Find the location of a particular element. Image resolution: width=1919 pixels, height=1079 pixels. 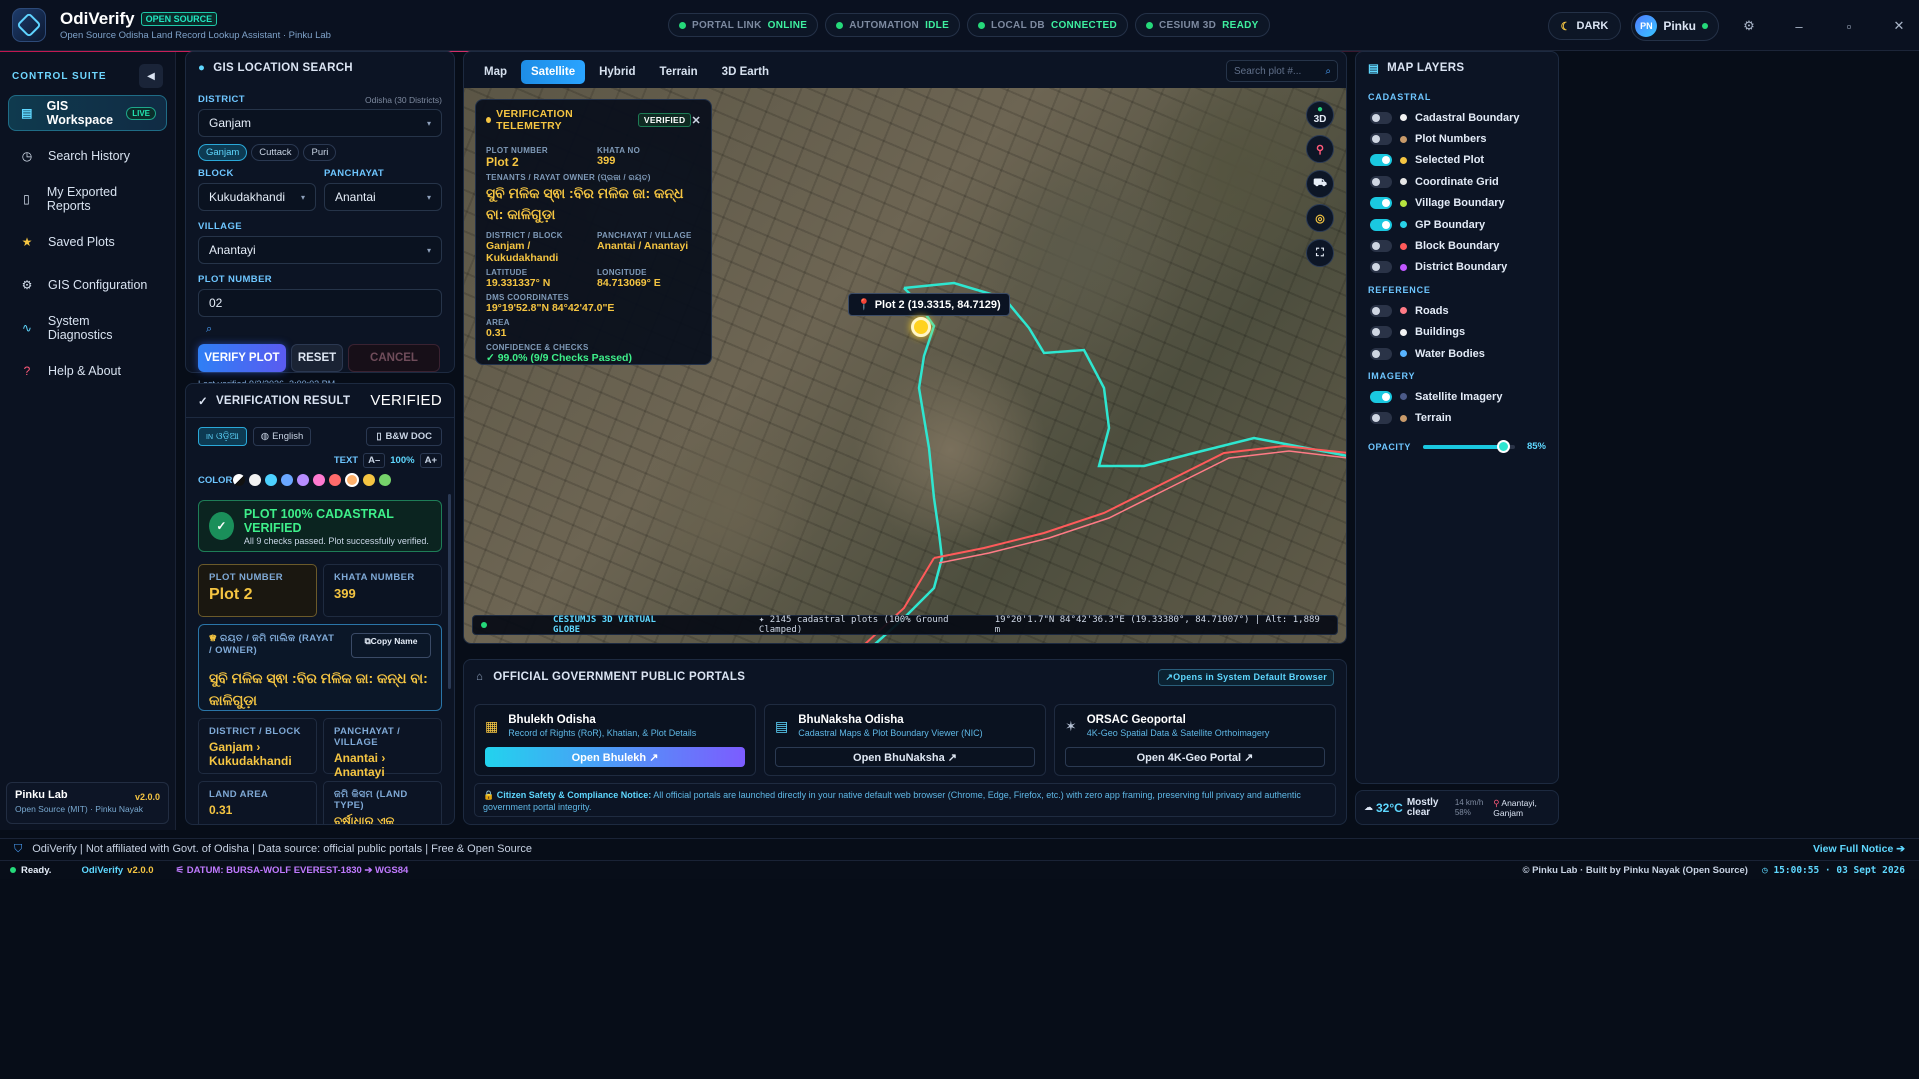

village-select: Anantayi ▾ is located at coordinates (320, 250).